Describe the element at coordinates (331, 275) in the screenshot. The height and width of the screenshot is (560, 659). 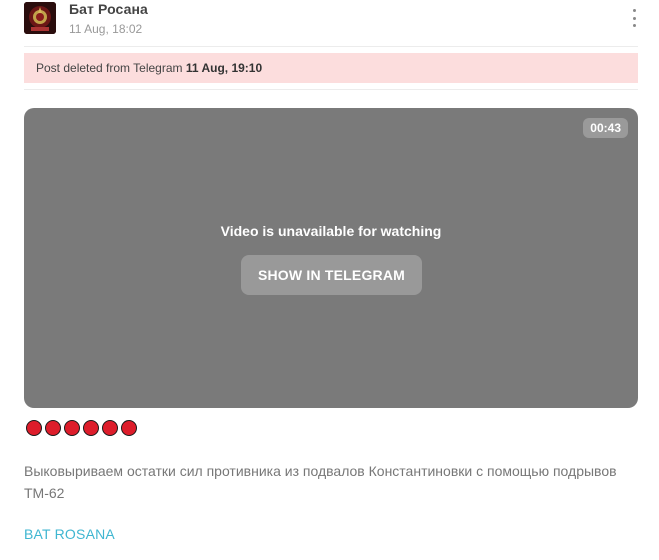
I see `show-in-telegram-button: SHOW IN TELEGRAM` at that location.